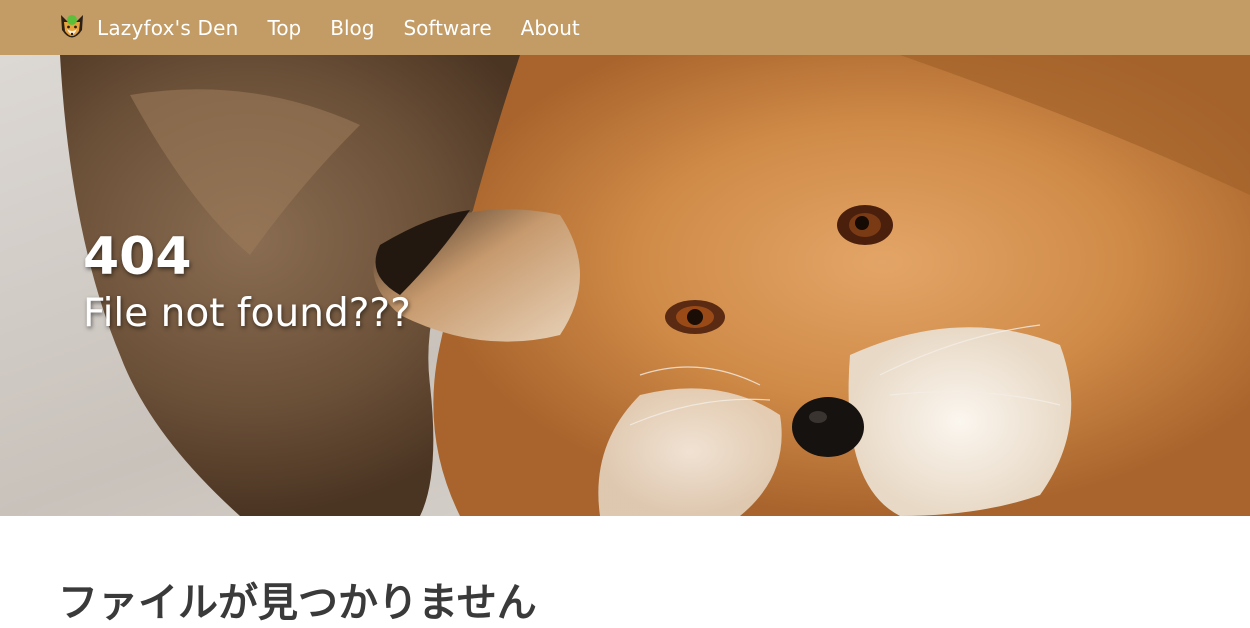  What do you see at coordinates (352, 28) in the screenshot?
I see `nav-link-blog: Blog` at bounding box center [352, 28].